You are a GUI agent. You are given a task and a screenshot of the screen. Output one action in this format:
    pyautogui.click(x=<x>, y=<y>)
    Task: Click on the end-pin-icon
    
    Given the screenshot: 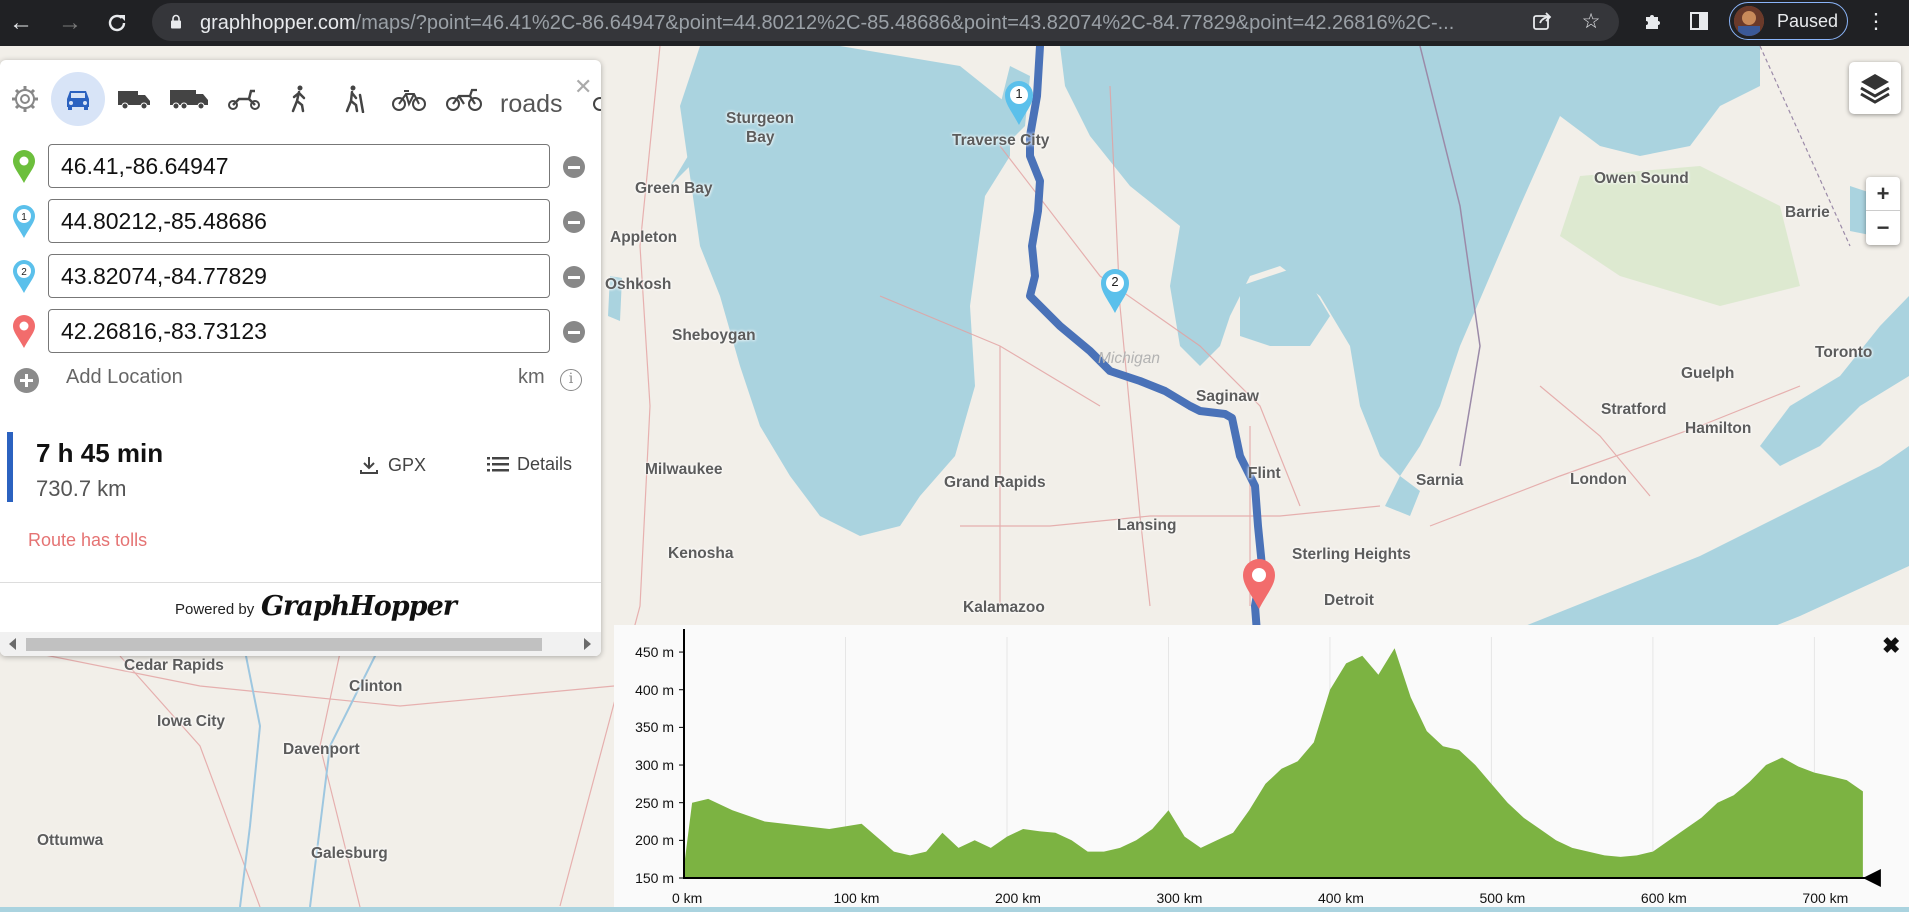 What is the action you would take?
    pyautogui.click(x=24, y=331)
    